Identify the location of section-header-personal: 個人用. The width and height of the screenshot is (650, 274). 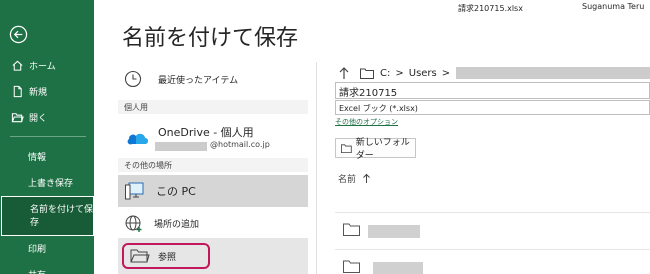
(213, 107).